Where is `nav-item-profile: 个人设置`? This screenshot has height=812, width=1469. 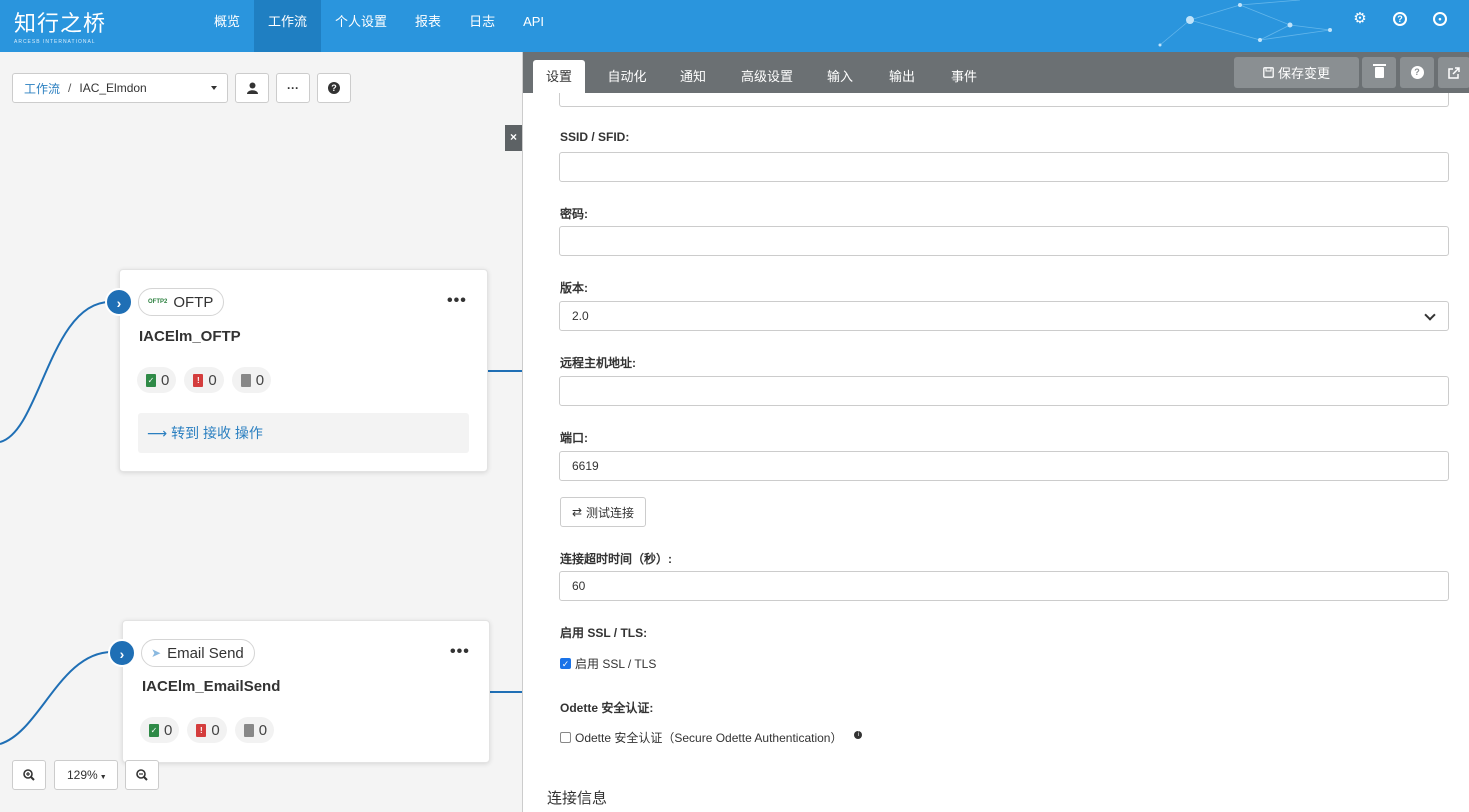 nav-item-profile: 个人设置 is located at coordinates (361, 26).